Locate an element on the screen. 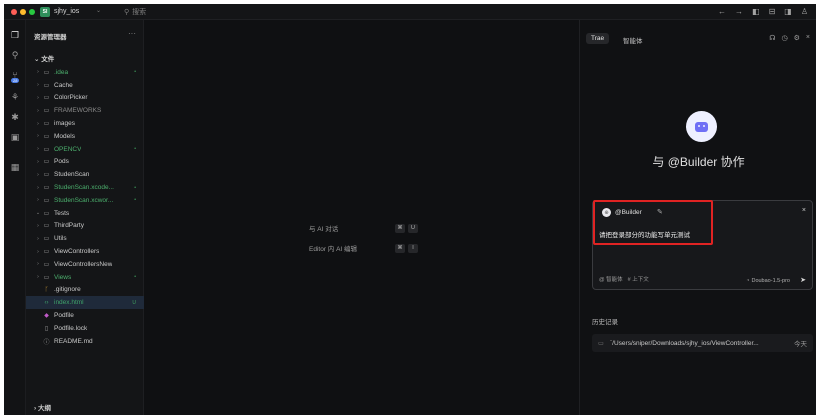 The width and height of the screenshot is (820, 419). tree-item-label: README.md is located at coordinates (73, 341).